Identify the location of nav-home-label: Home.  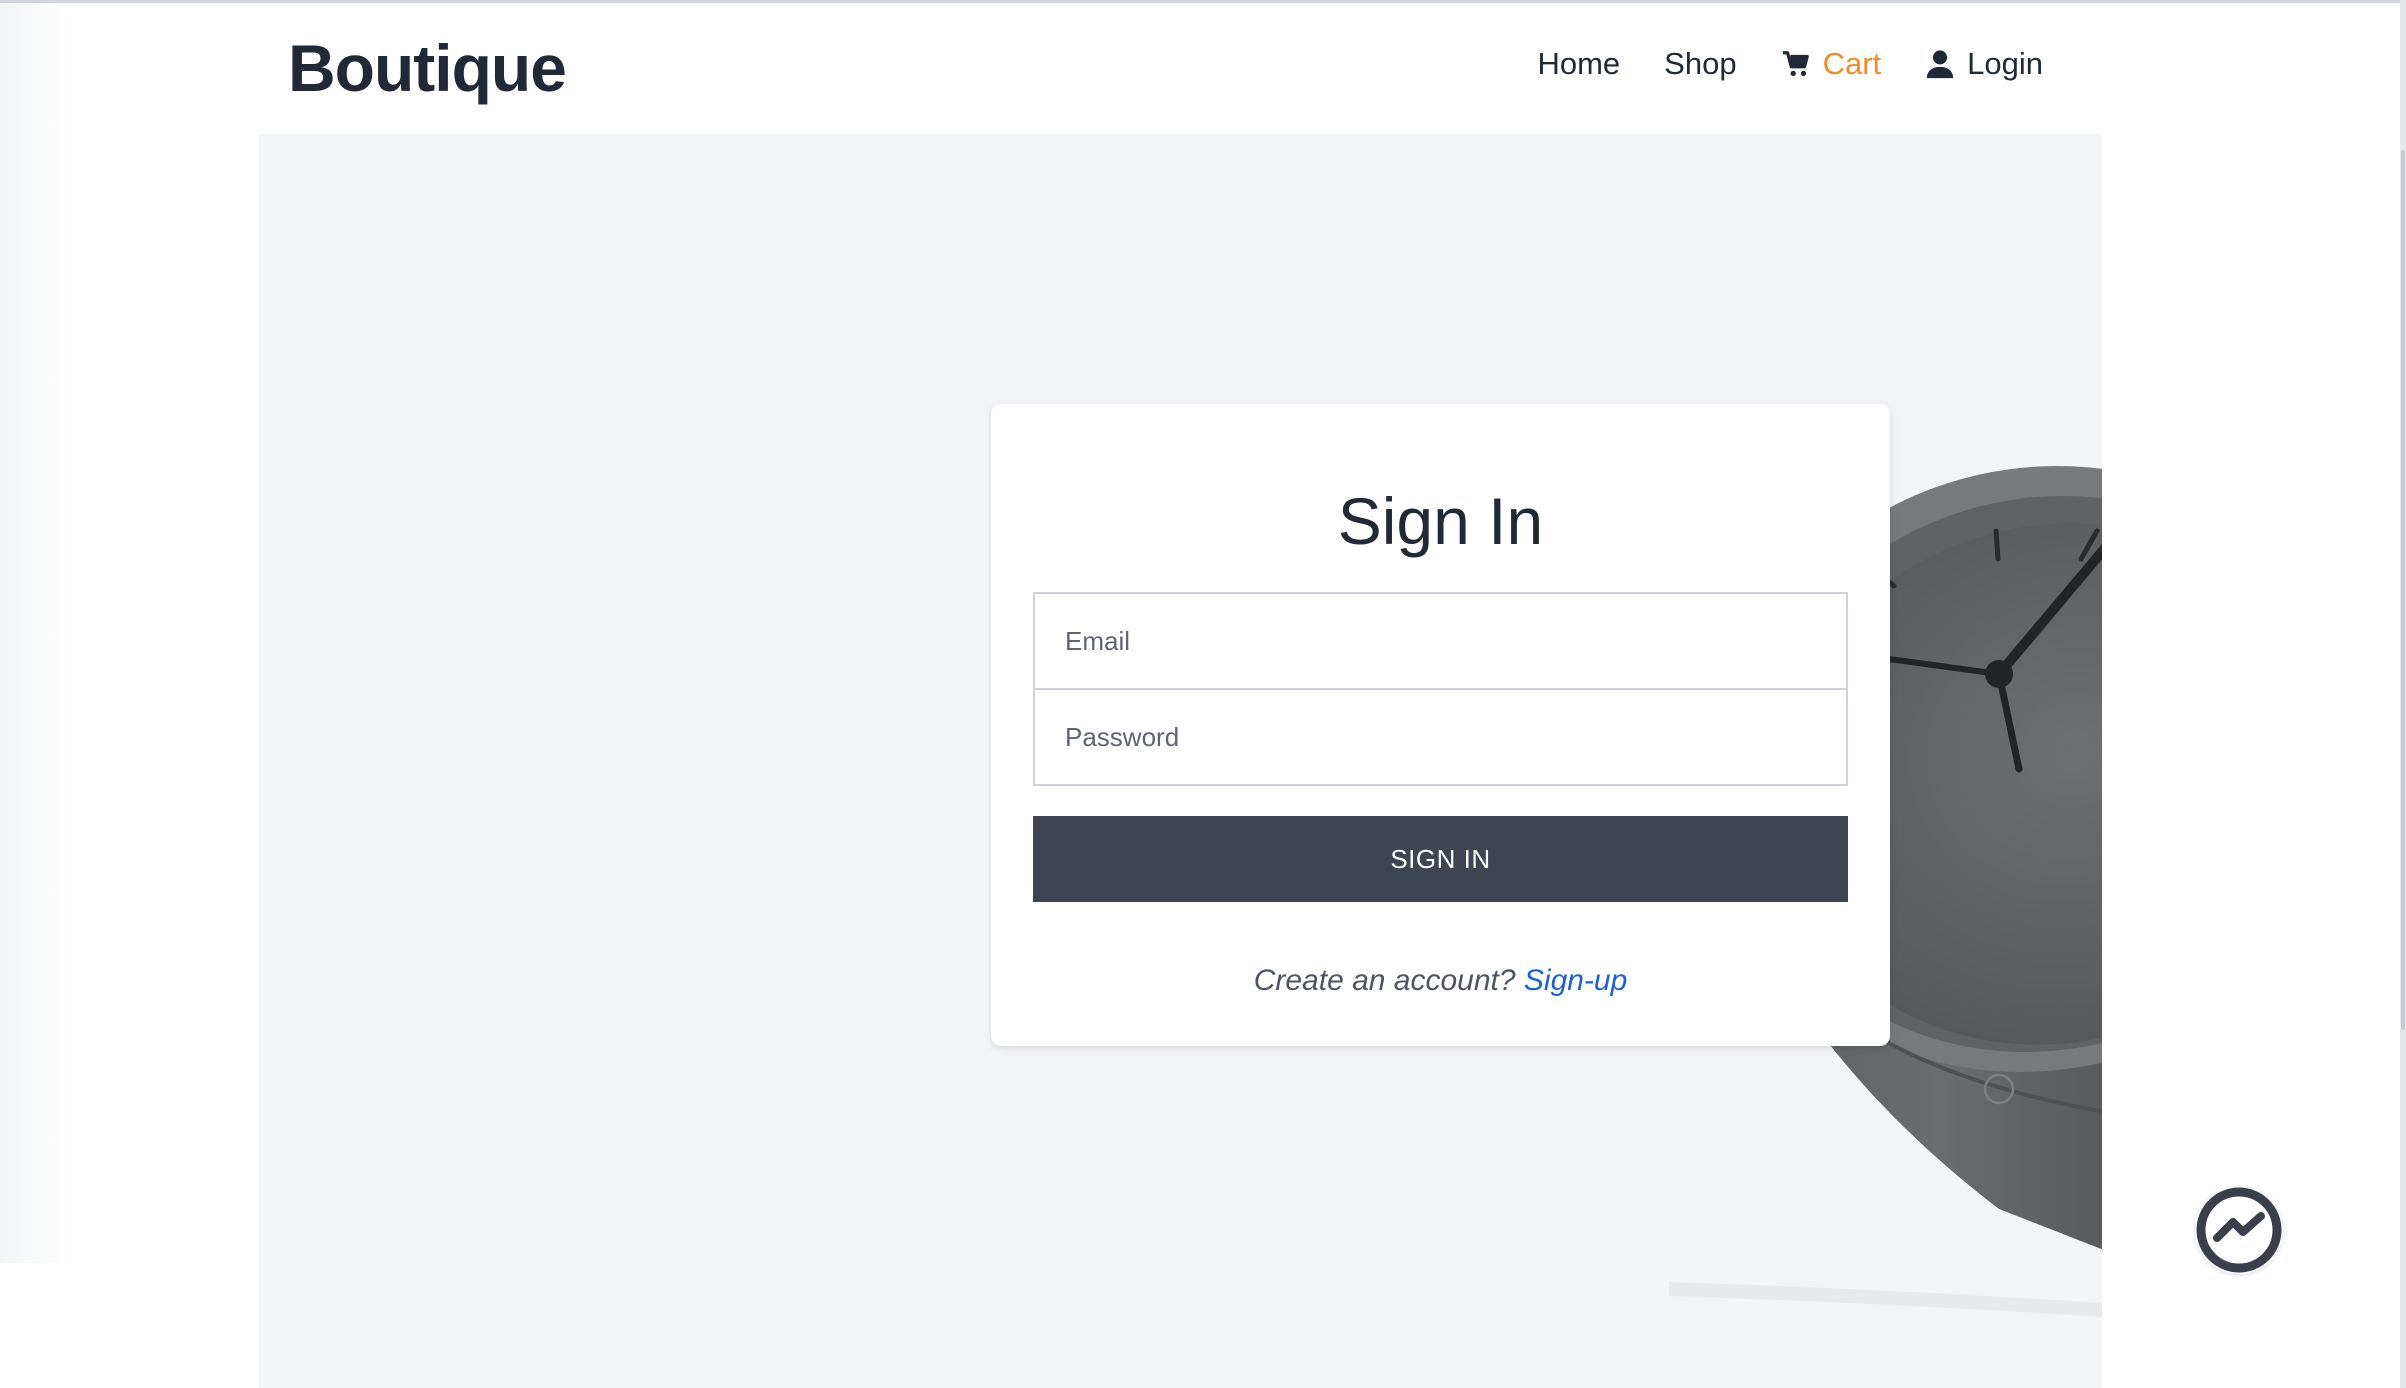
(1579, 63).